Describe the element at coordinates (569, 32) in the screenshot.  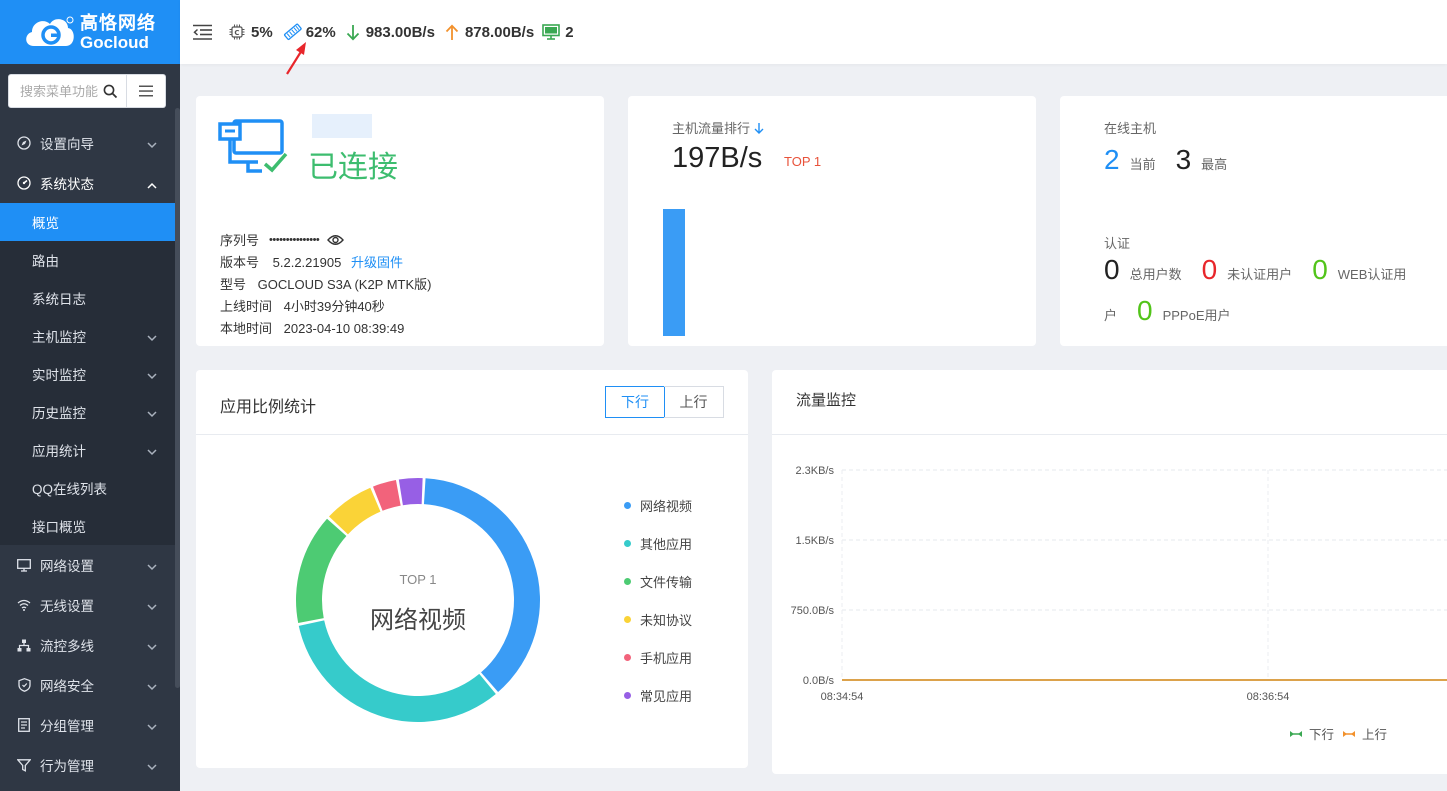
I see `online-hosts-count: 2` at that location.